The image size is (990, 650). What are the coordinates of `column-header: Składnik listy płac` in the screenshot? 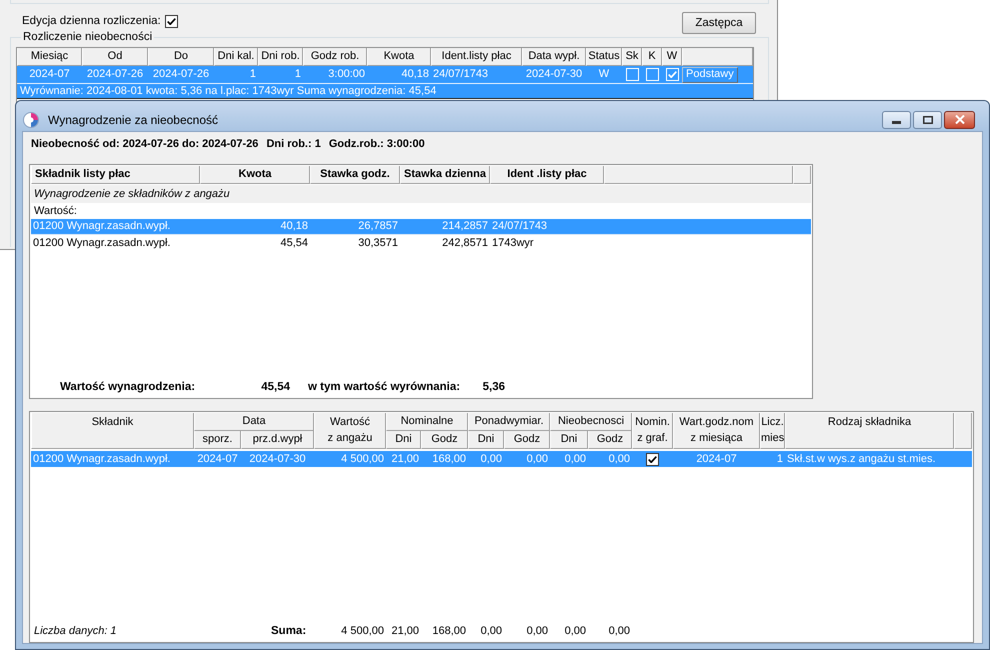 It's located at (115, 175).